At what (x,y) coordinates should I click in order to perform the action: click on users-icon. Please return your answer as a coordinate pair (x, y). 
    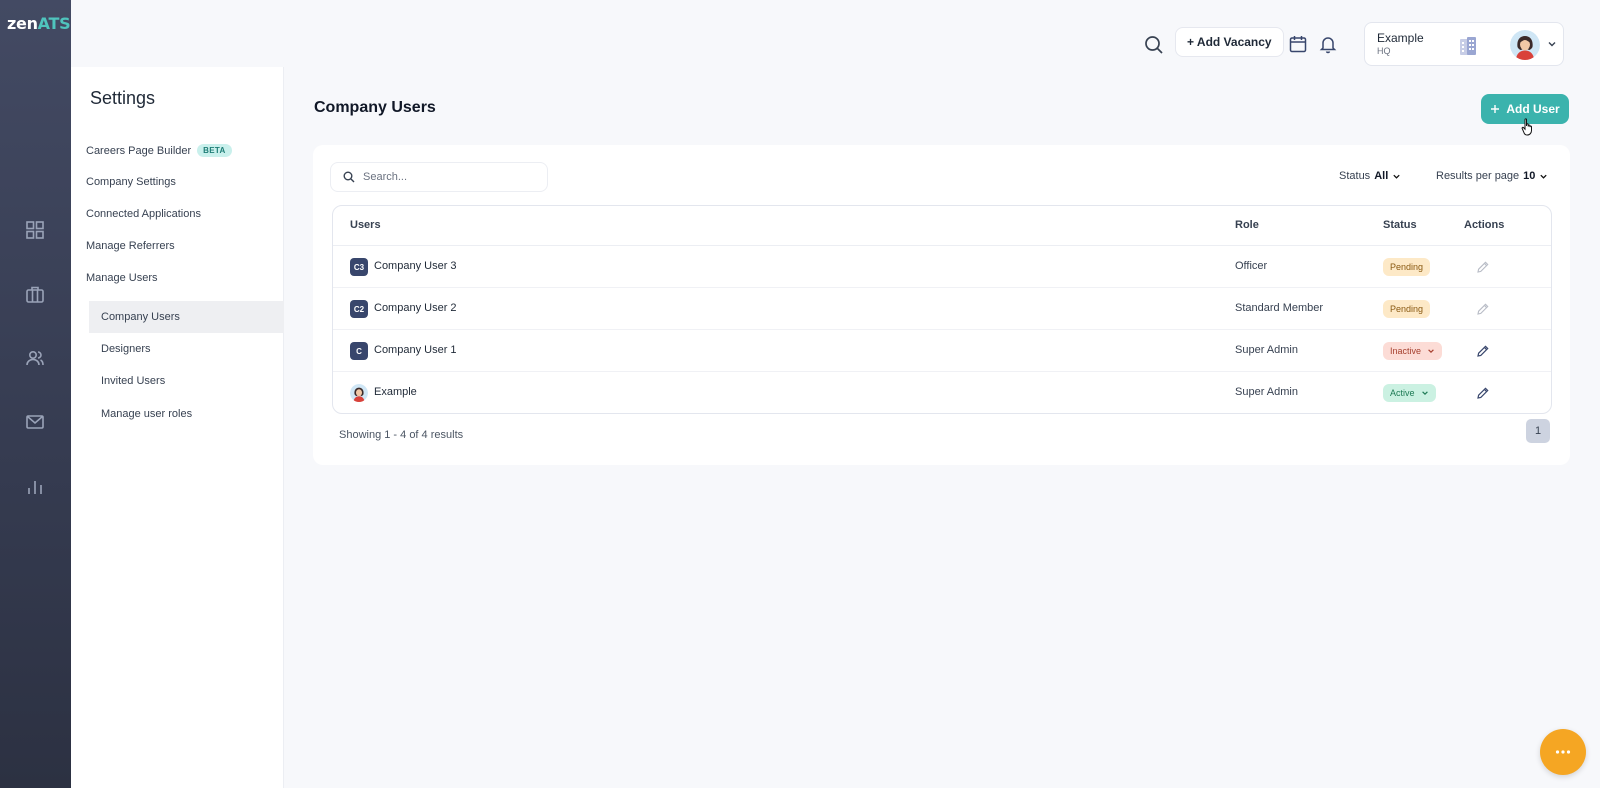
    Looking at the image, I should click on (35, 358).